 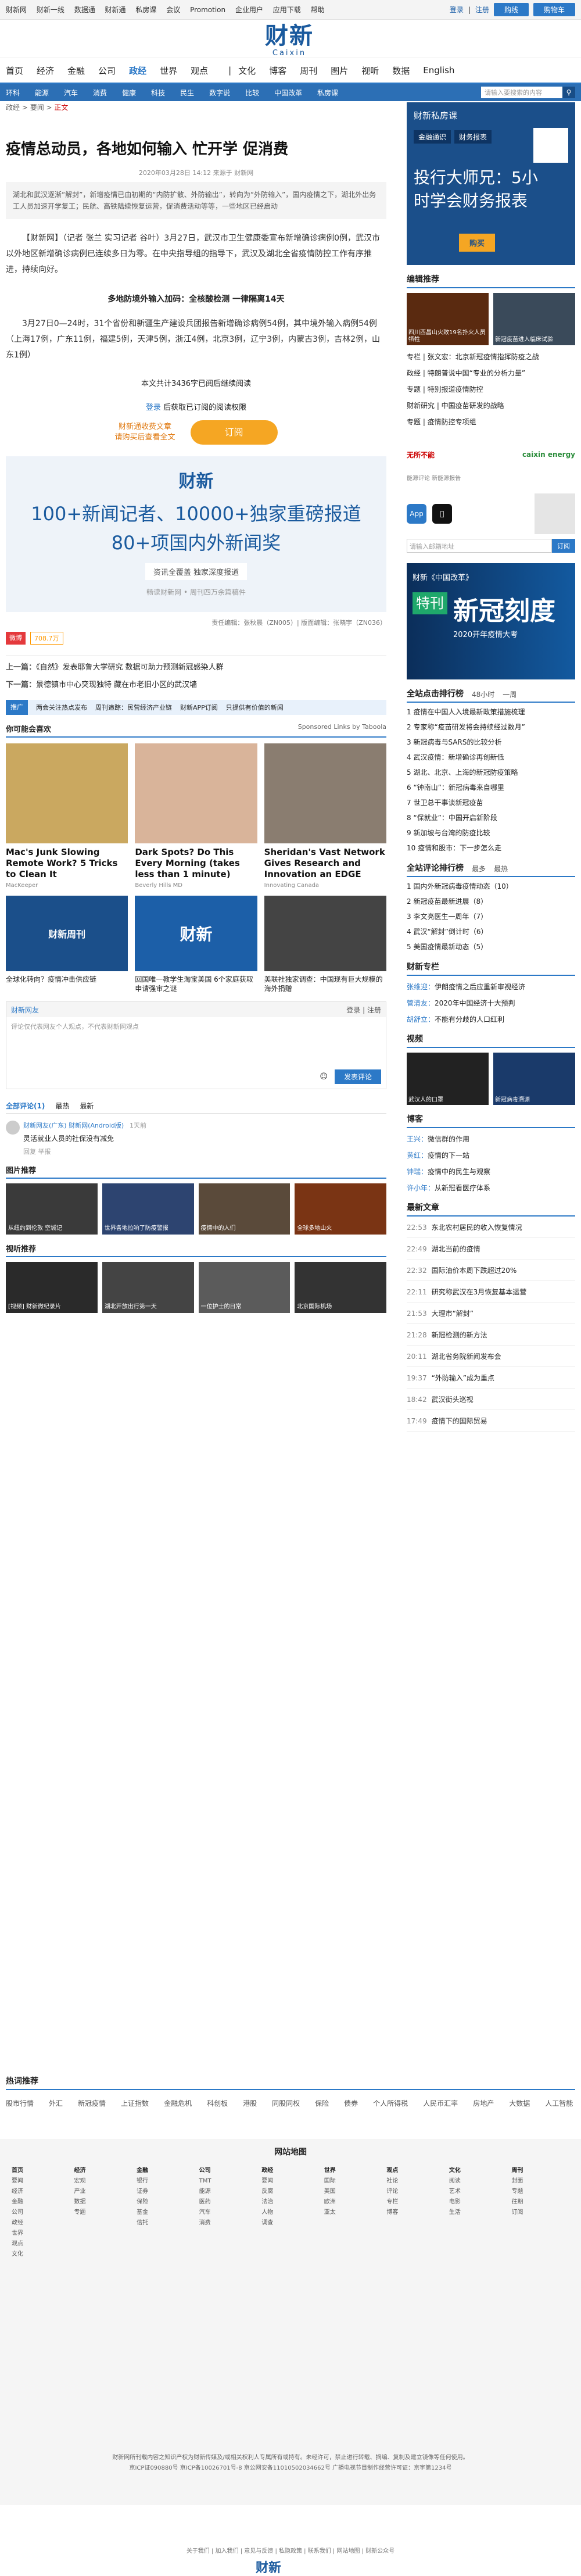 What do you see at coordinates (415, 2182) in the screenshot?
I see `sitemap-link: 社论` at bounding box center [415, 2182].